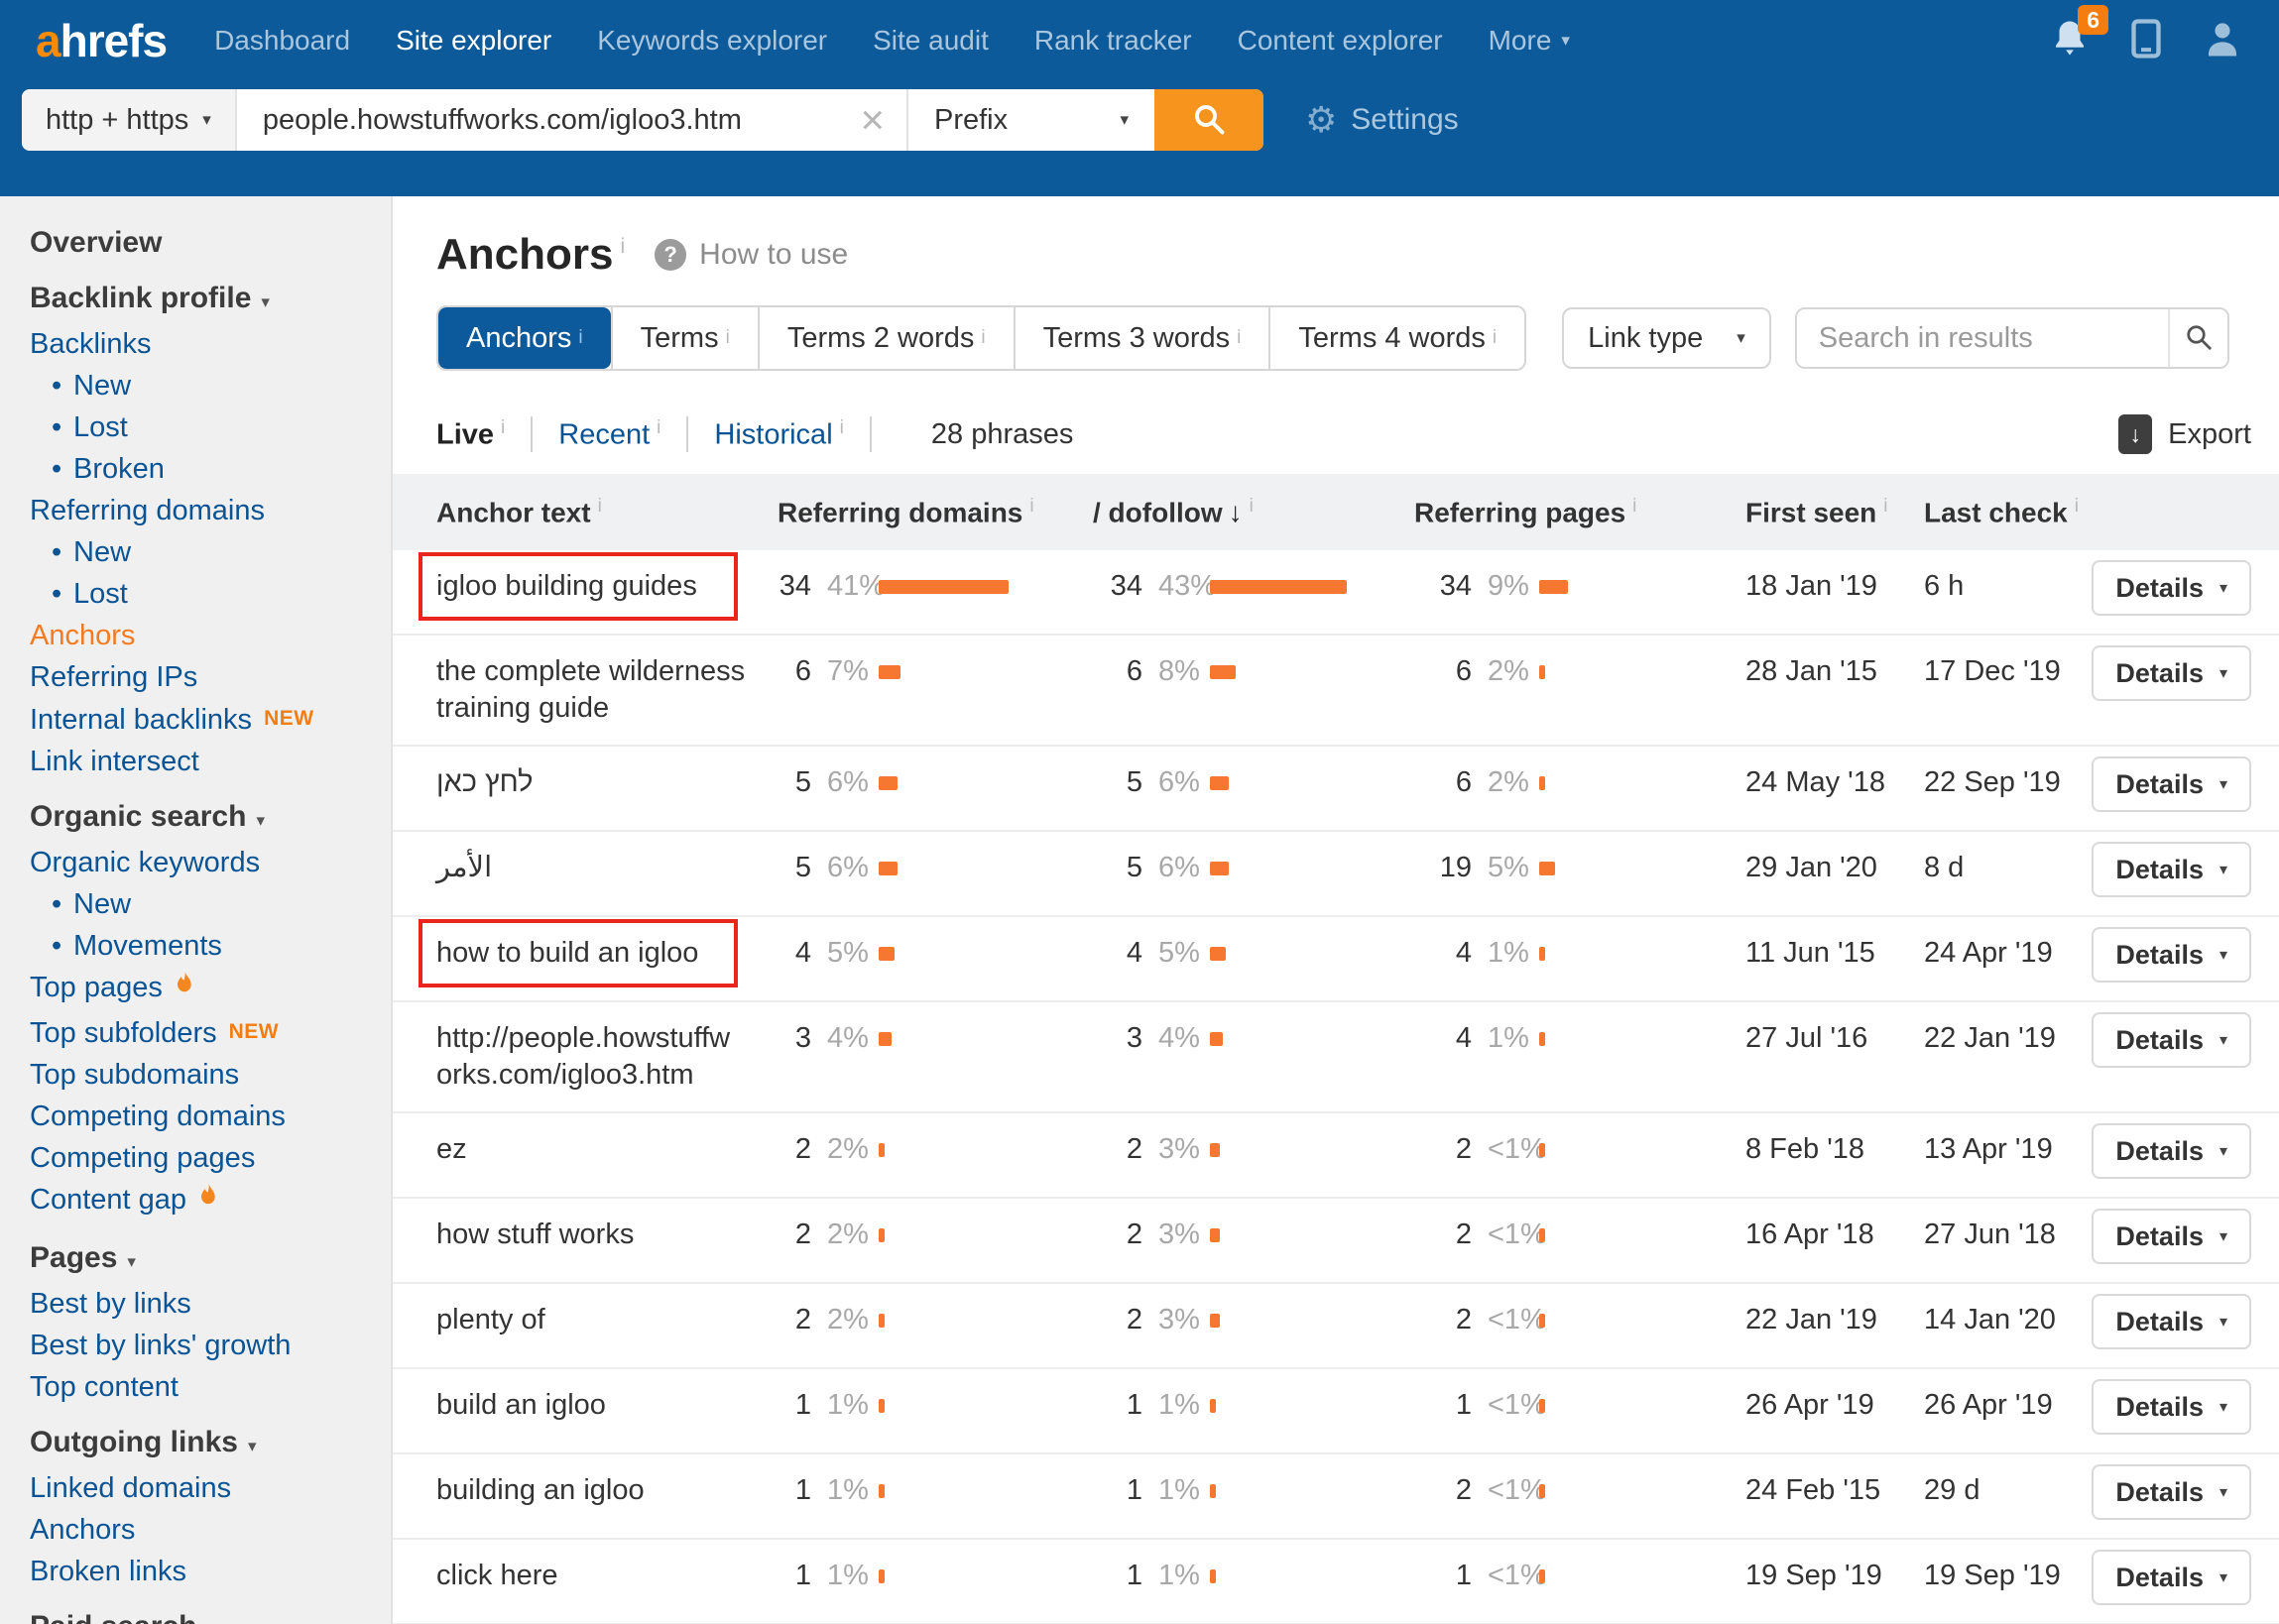 This screenshot has height=1624, width=2279. Describe the element at coordinates (210, 862) in the screenshot. I see `sidebar-item-organic-keywords: Organic keywords` at that location.